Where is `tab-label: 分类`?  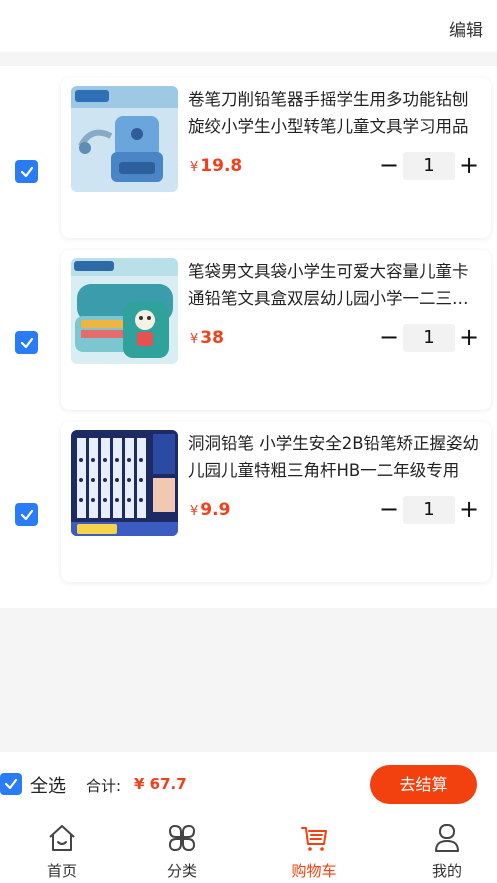
tab-label: 分类 is located at coordinates (181, 871).